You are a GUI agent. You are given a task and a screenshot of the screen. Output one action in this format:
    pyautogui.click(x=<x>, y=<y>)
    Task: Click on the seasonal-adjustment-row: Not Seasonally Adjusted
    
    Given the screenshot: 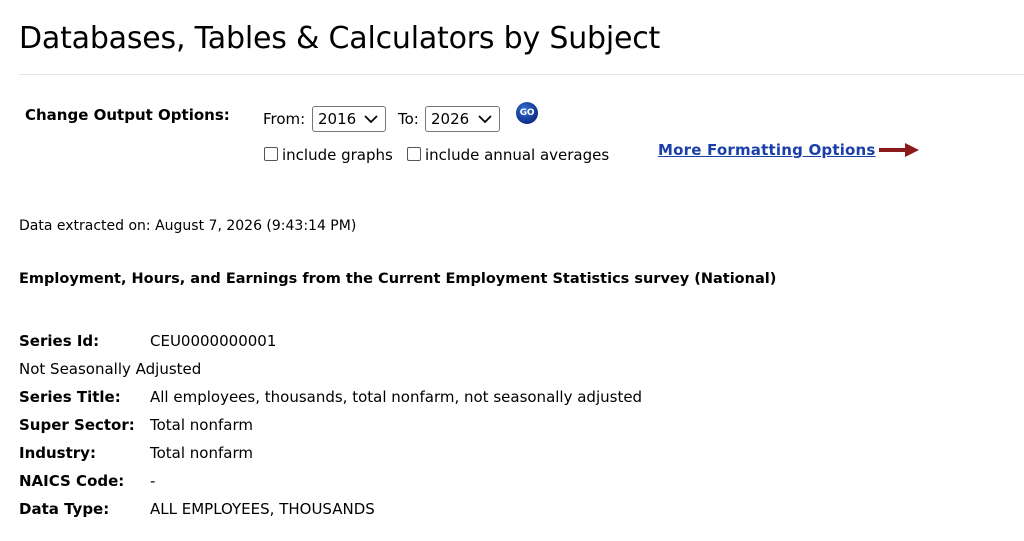 What is the action you would take?
    pyautogui.click(x=110, y=369)
    